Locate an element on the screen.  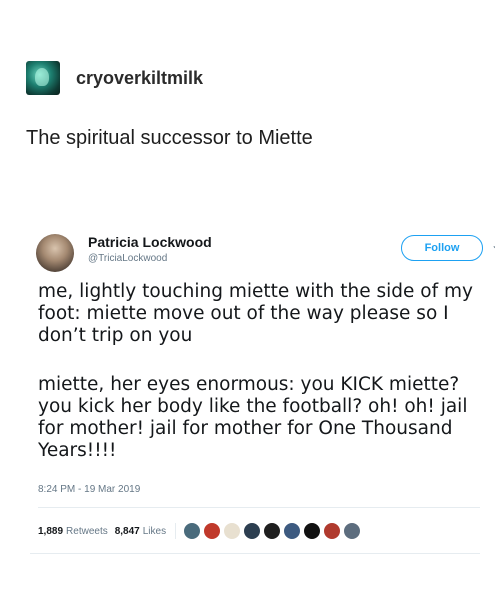
likes-label: Likes is located at coordinates (154, 531).